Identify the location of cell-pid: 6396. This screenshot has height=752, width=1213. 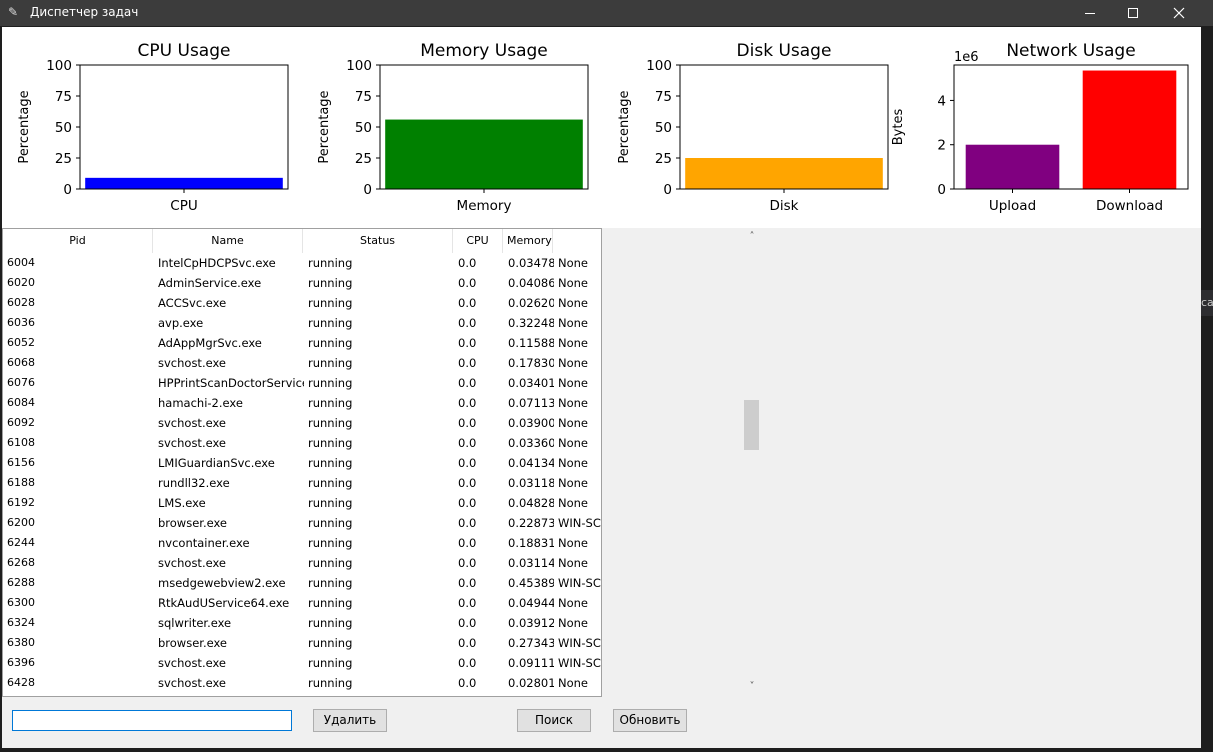
(21, 662).